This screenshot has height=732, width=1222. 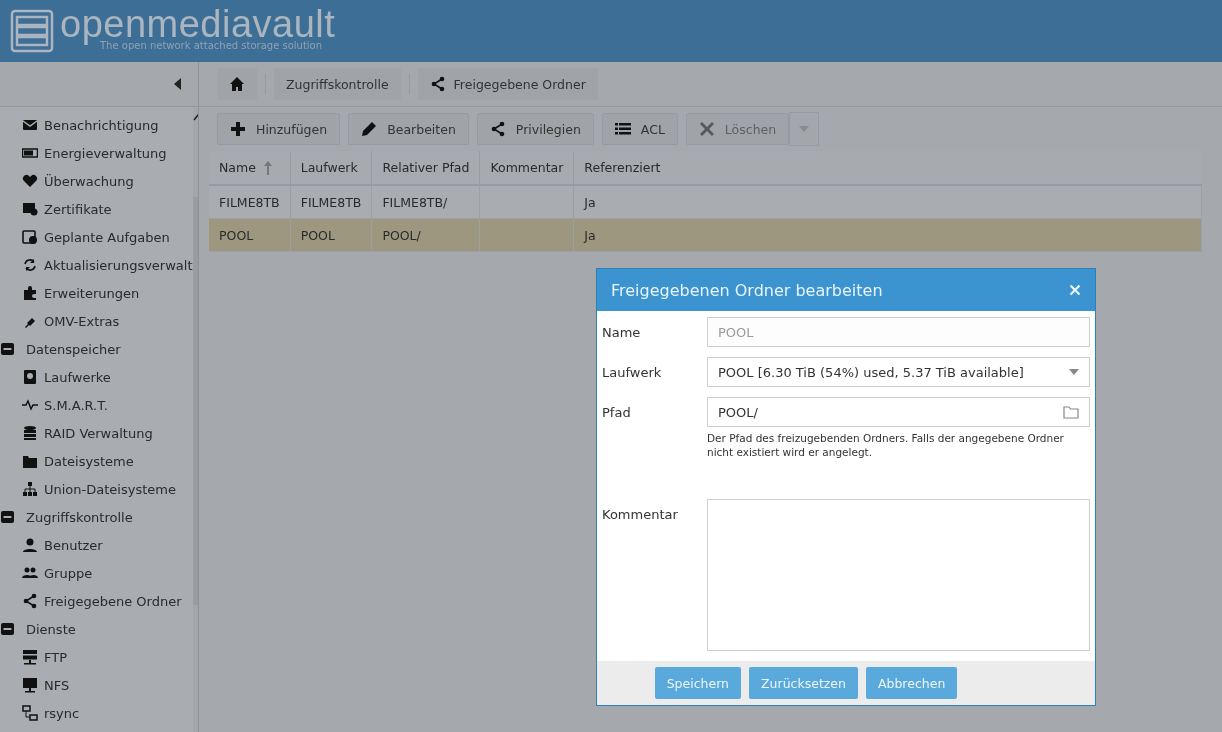 I want to click on sidebar-item: Benachrichtigung, so click(x=101, y=125).